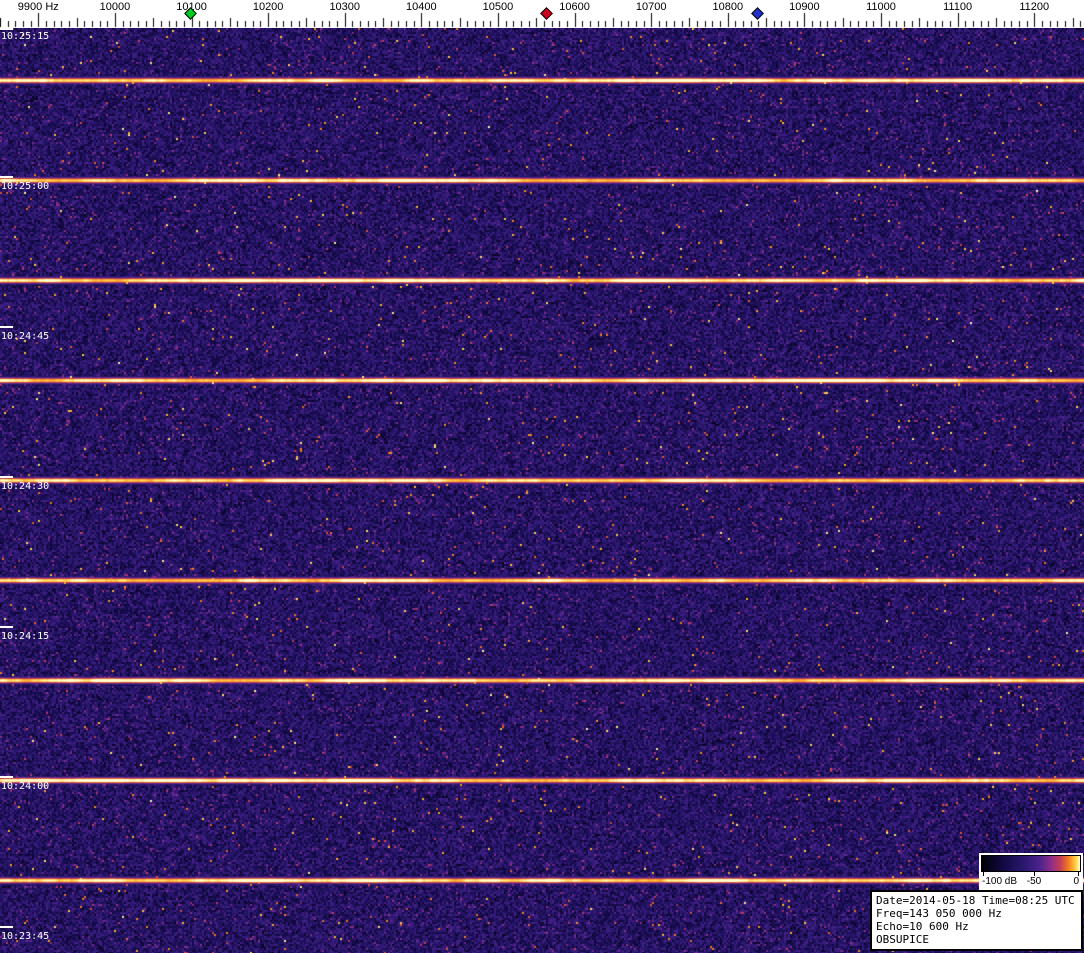 Image resolution: width=1084 pixels, height=953 pixels. Describe the element at coordinates (881, 7) in the screenshot. I see `freq-tick-label-11000: 11000` at that location.